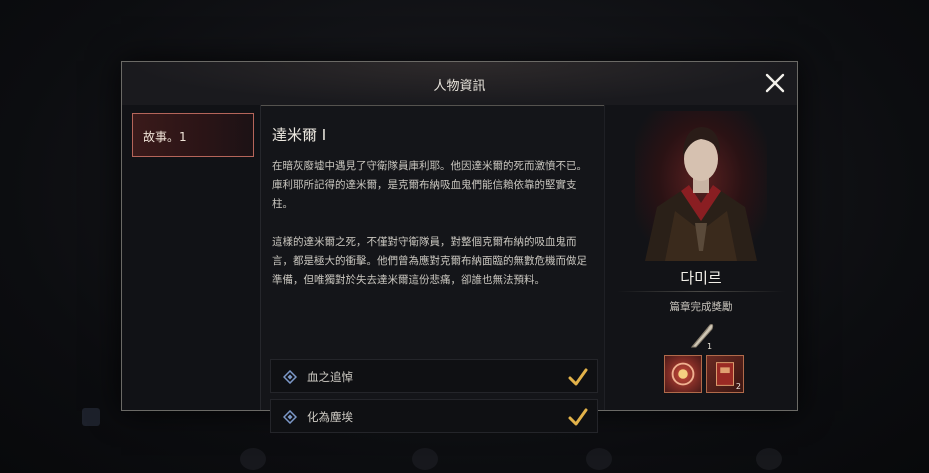  What do you see at coordinates (434, 416) in the screenshot?
I see `objective-item: 化為塵埃` at bounding box center [434, 416].